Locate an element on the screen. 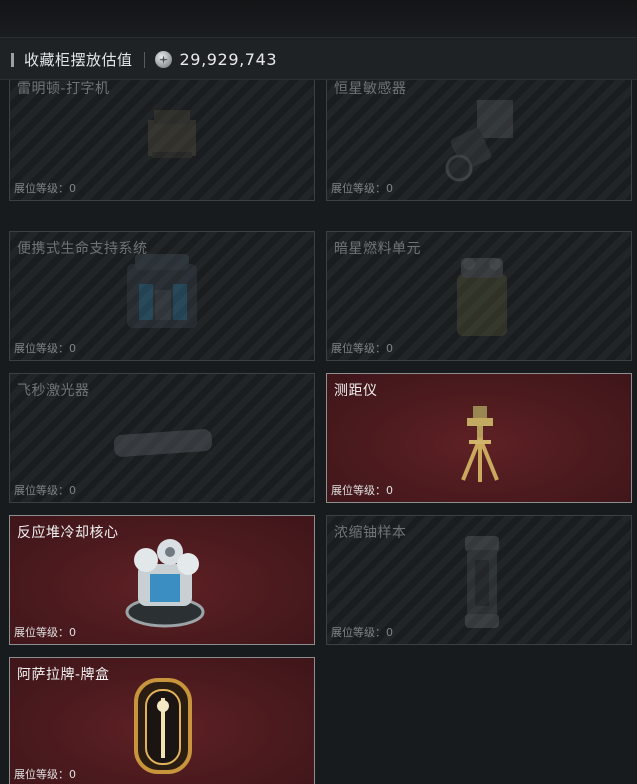 This screenshot has height=784, width=637. collection-card-reactor-core: 反应堆冷却核心 展位等级：0 is located at coordinates (162, 580).